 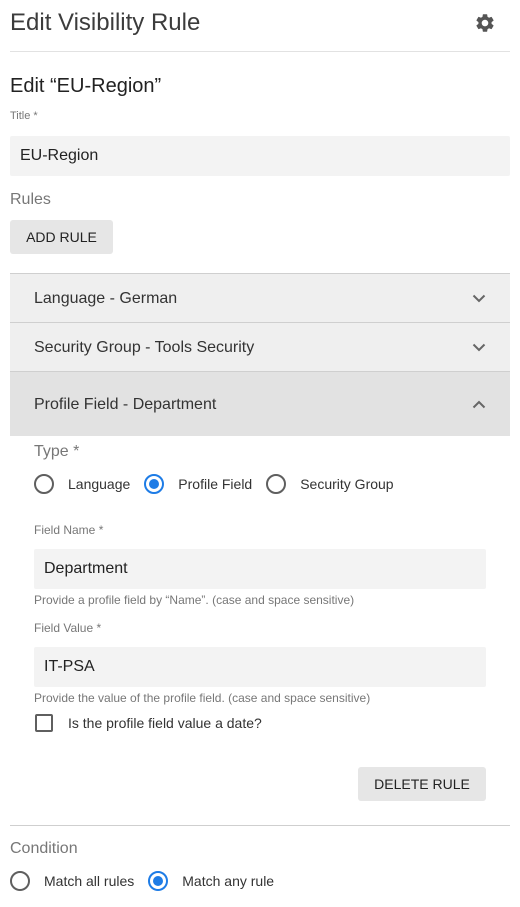 What do you see at coordinates (30, 199) in the screenshot?
I see `rules-label: Rules` at bounding box center [30, 199].